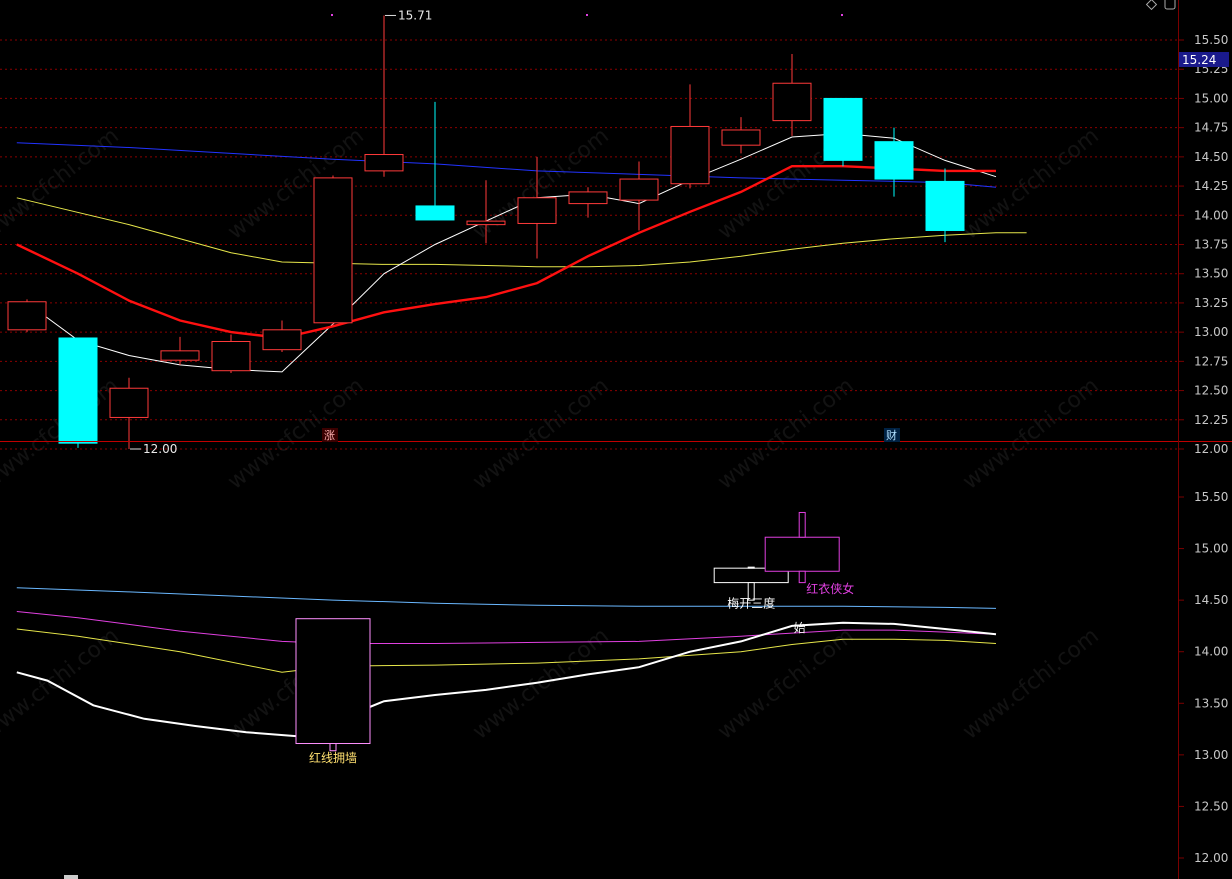 Image resolution: width=1232 pixels, height=879 pixels. I want to click on marker-zhang: 涨, so click(330, 435).